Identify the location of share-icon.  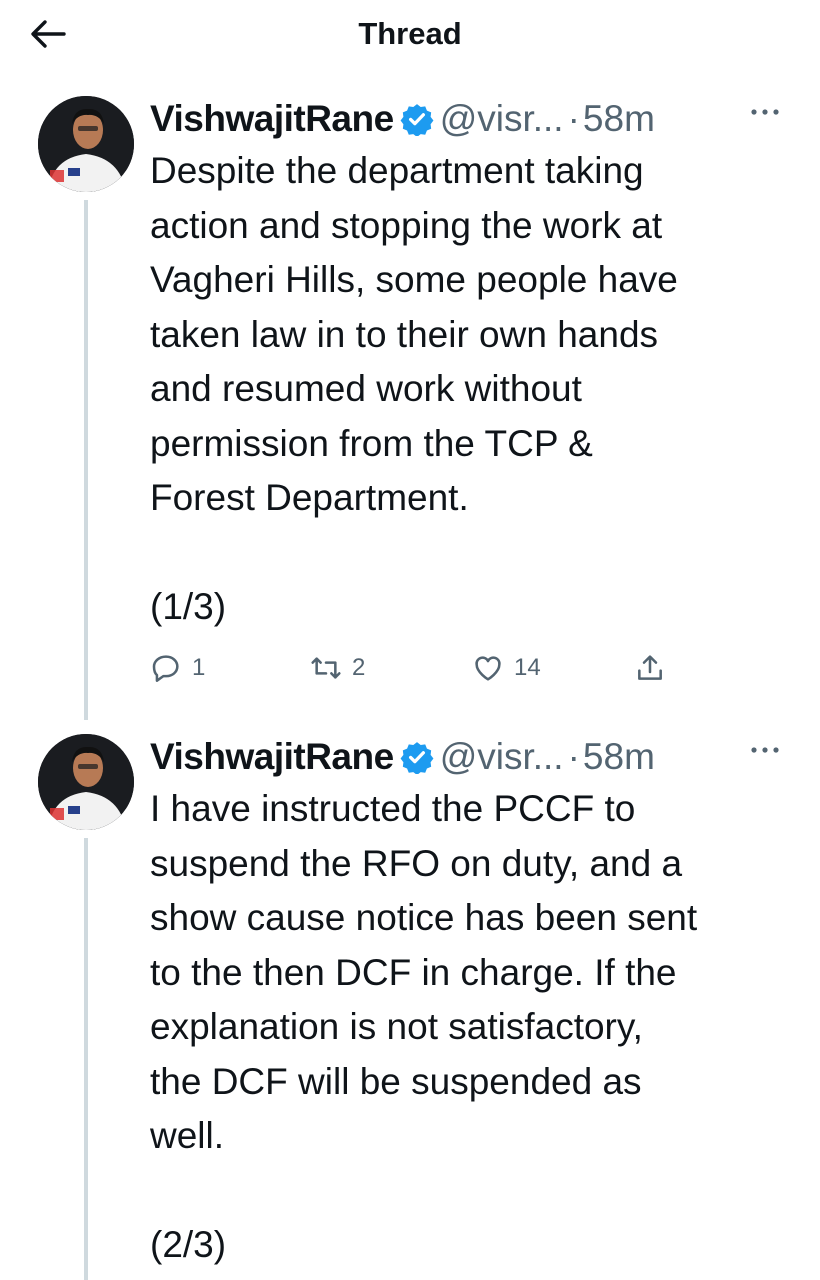
(650, 667).